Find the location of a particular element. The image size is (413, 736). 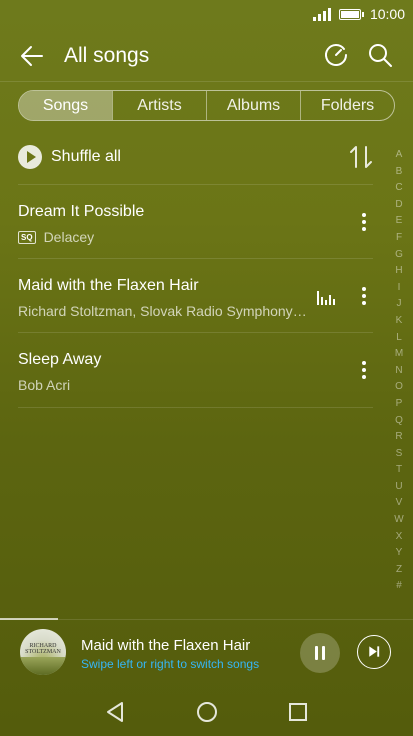

album-cover: RICHARD STOLTZMAN is located at coordinates (43, 652).